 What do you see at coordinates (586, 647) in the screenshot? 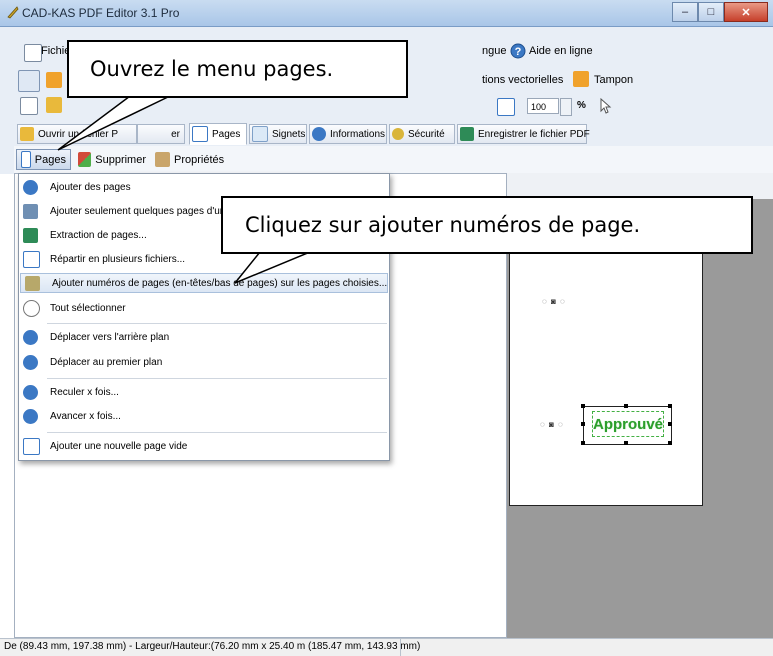
I see `status-cell` at bounding box center [586, 647].